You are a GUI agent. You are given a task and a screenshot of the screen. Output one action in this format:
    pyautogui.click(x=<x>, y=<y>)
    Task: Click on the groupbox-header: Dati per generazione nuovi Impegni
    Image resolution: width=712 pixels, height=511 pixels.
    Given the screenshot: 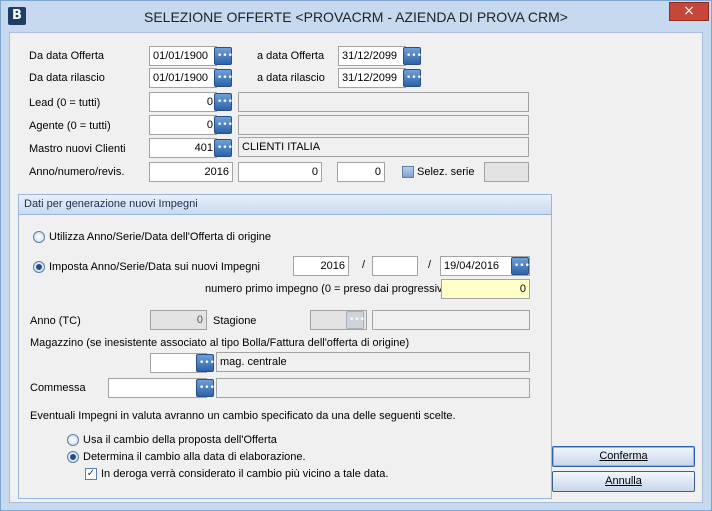 What is the action you would take?
    pyautogui.click(x=285, y=205)
    